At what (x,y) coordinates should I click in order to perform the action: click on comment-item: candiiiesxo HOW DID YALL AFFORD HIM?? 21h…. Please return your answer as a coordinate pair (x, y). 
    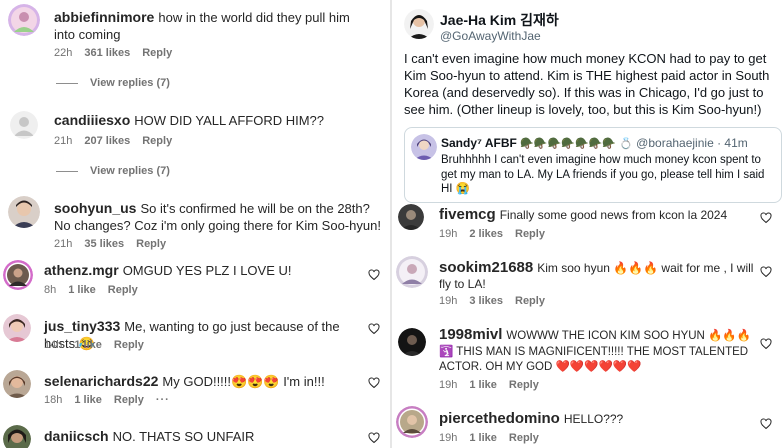
    Looking at the image, I should click on (195, 142).